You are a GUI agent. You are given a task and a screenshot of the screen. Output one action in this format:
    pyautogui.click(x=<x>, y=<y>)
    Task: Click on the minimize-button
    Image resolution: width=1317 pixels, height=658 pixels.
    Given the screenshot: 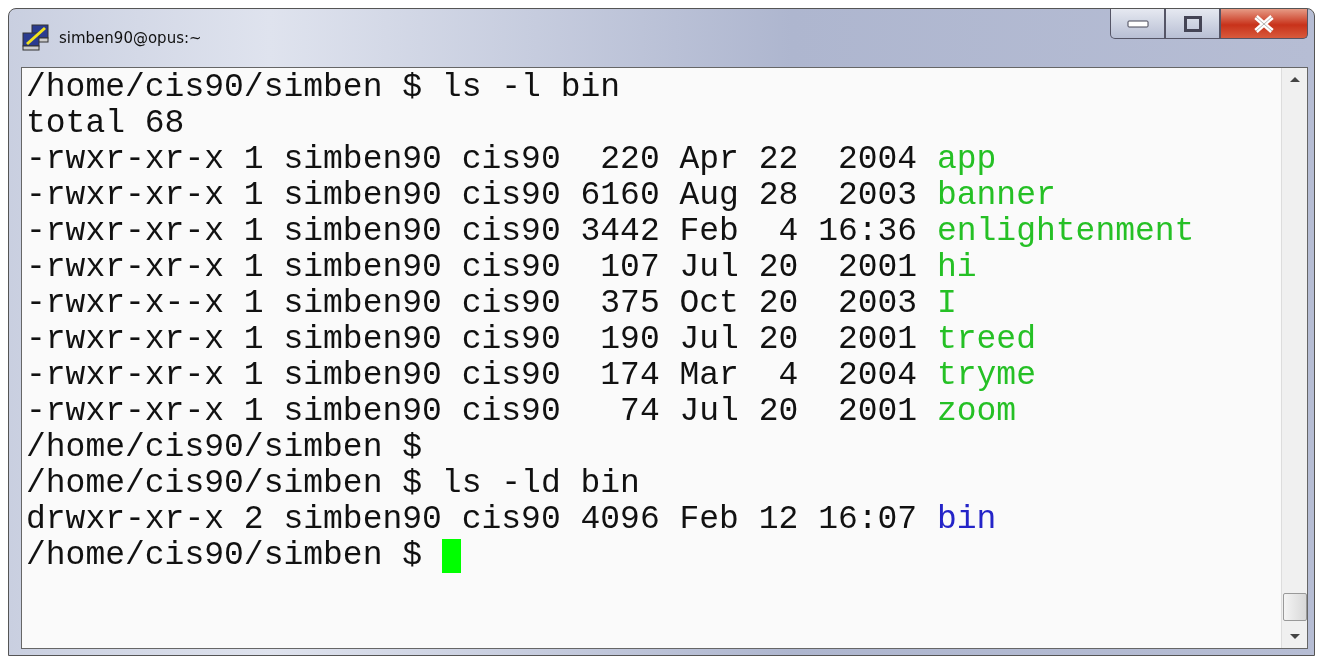 What is the action you would take?
    pyautogui.click(x=1137, y=24)
    